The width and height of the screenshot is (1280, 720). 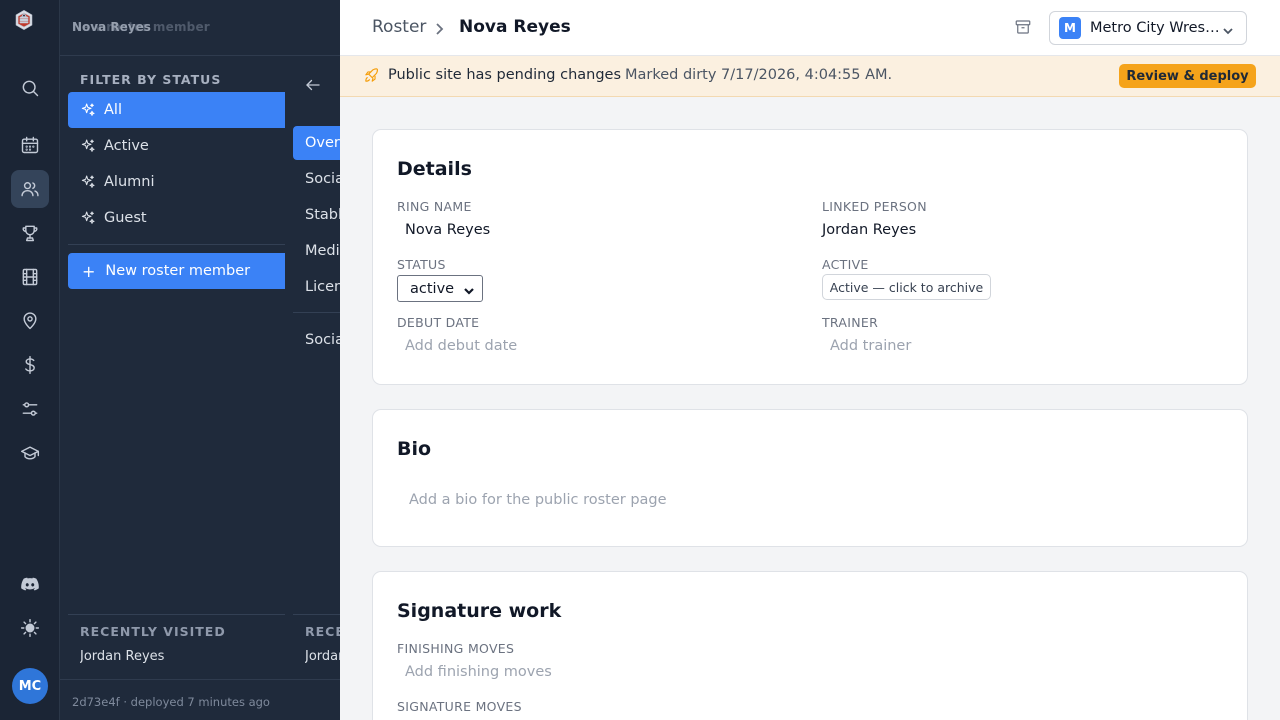 I want to click on subnav-divider, so click(x=316, y=312).